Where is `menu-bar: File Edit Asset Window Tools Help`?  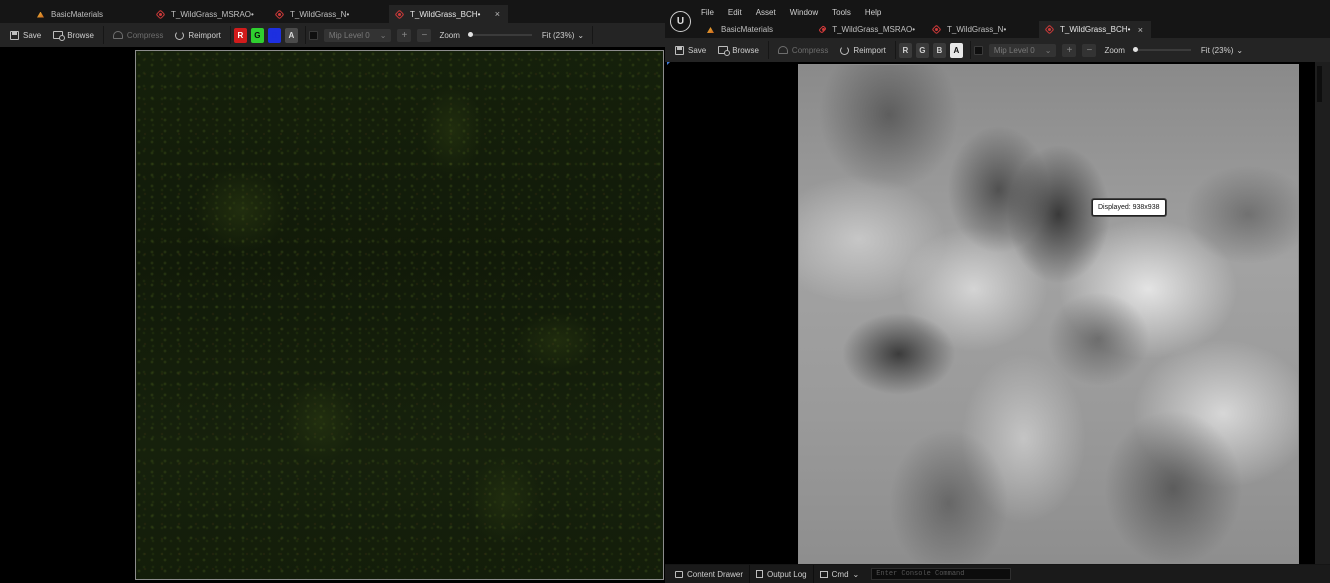 menu-bar: File Edit Asset Window Tools Help is located at coordinates (796, 13).